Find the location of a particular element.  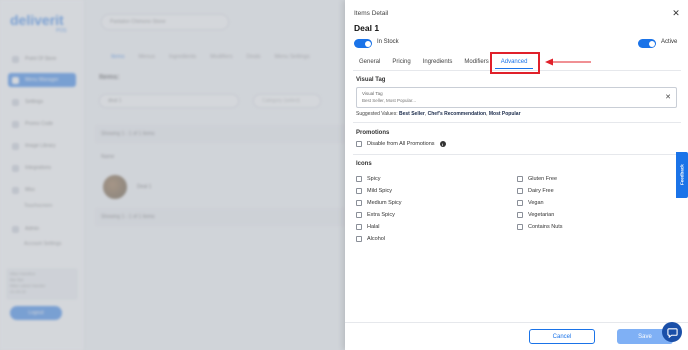

suggested-prefix: Suggested Values: is located at coordinates (377, 114).